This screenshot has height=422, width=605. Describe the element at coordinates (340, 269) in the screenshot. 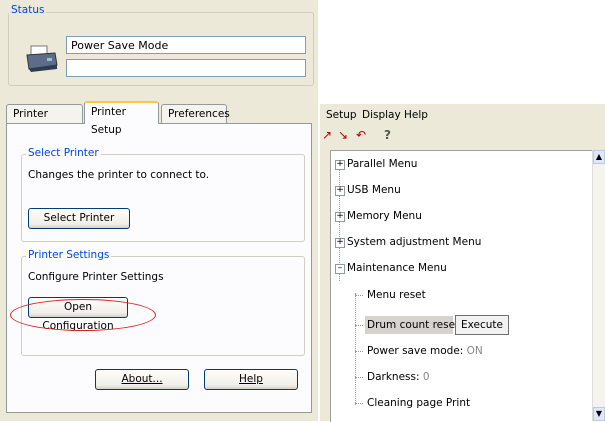

I see `collapse-icon: –` at that location.